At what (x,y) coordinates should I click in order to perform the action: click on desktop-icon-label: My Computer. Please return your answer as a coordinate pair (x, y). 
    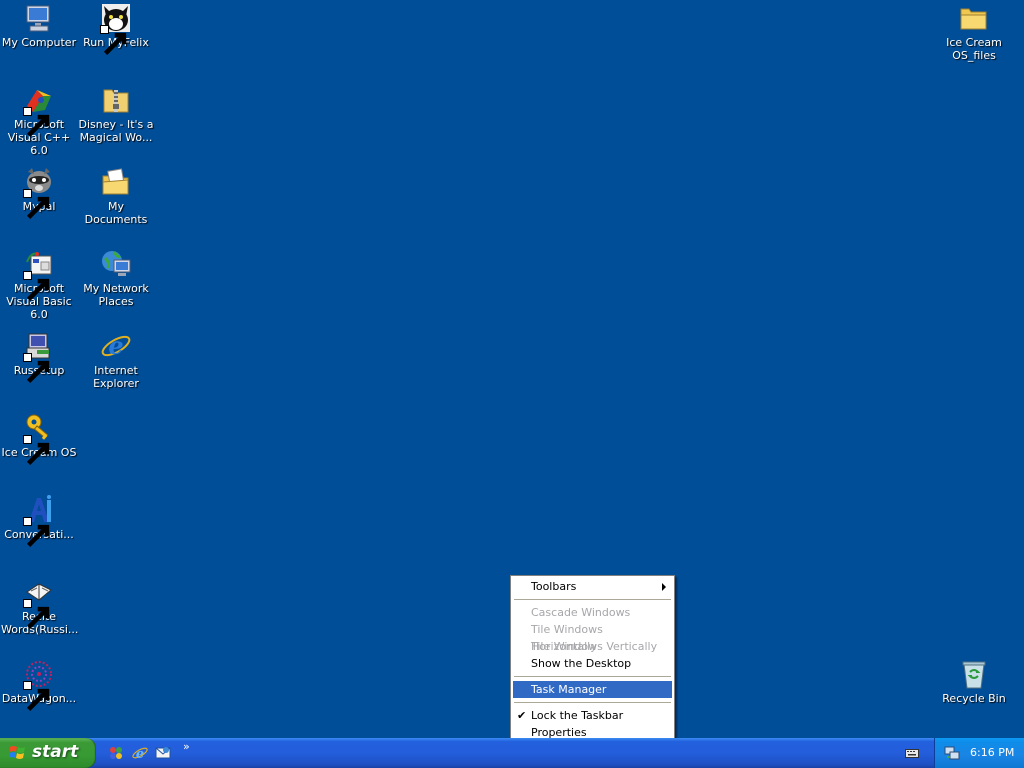
    Looking at the image, I should click on (39, 42).